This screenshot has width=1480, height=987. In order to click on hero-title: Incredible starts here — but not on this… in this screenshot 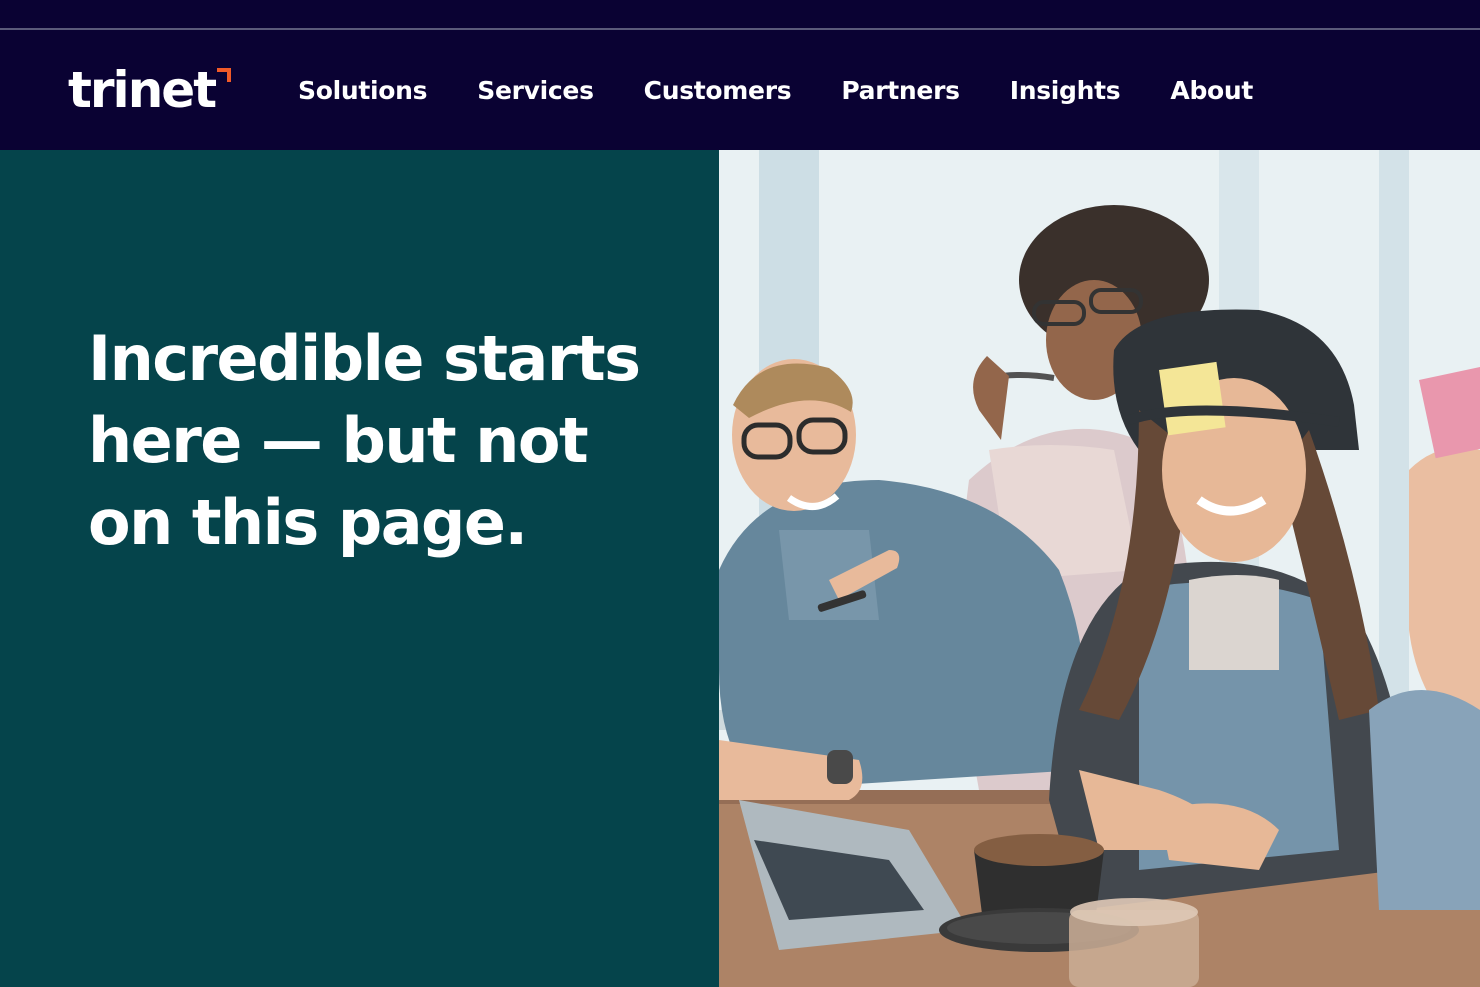, I will do `click(364, 440)`.